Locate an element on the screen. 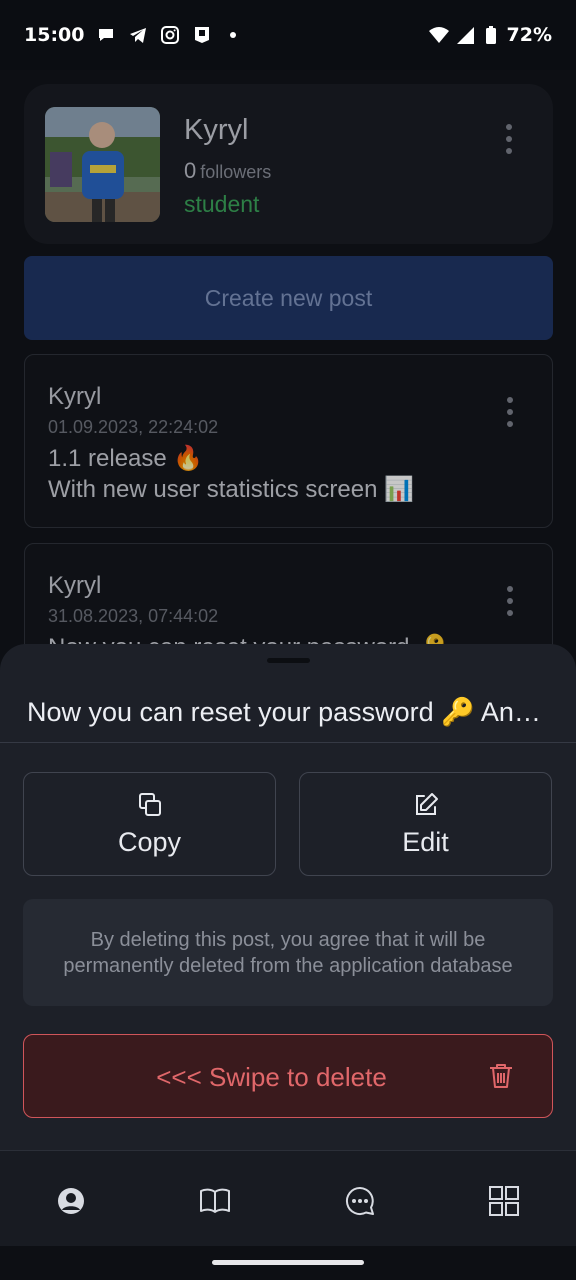  app-icon is located at coordinates (202, 35).